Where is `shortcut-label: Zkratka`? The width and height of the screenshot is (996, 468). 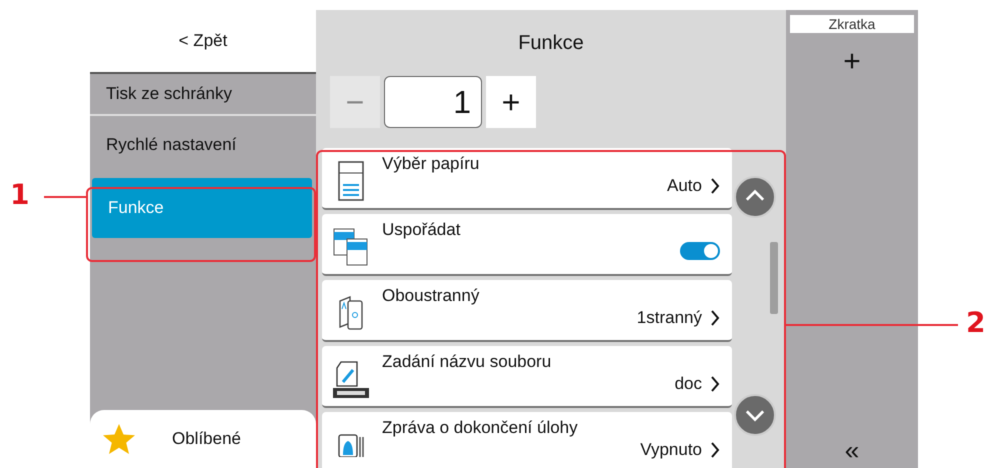
shortcut-label: Zkratka is located at coordinates (852, 24).